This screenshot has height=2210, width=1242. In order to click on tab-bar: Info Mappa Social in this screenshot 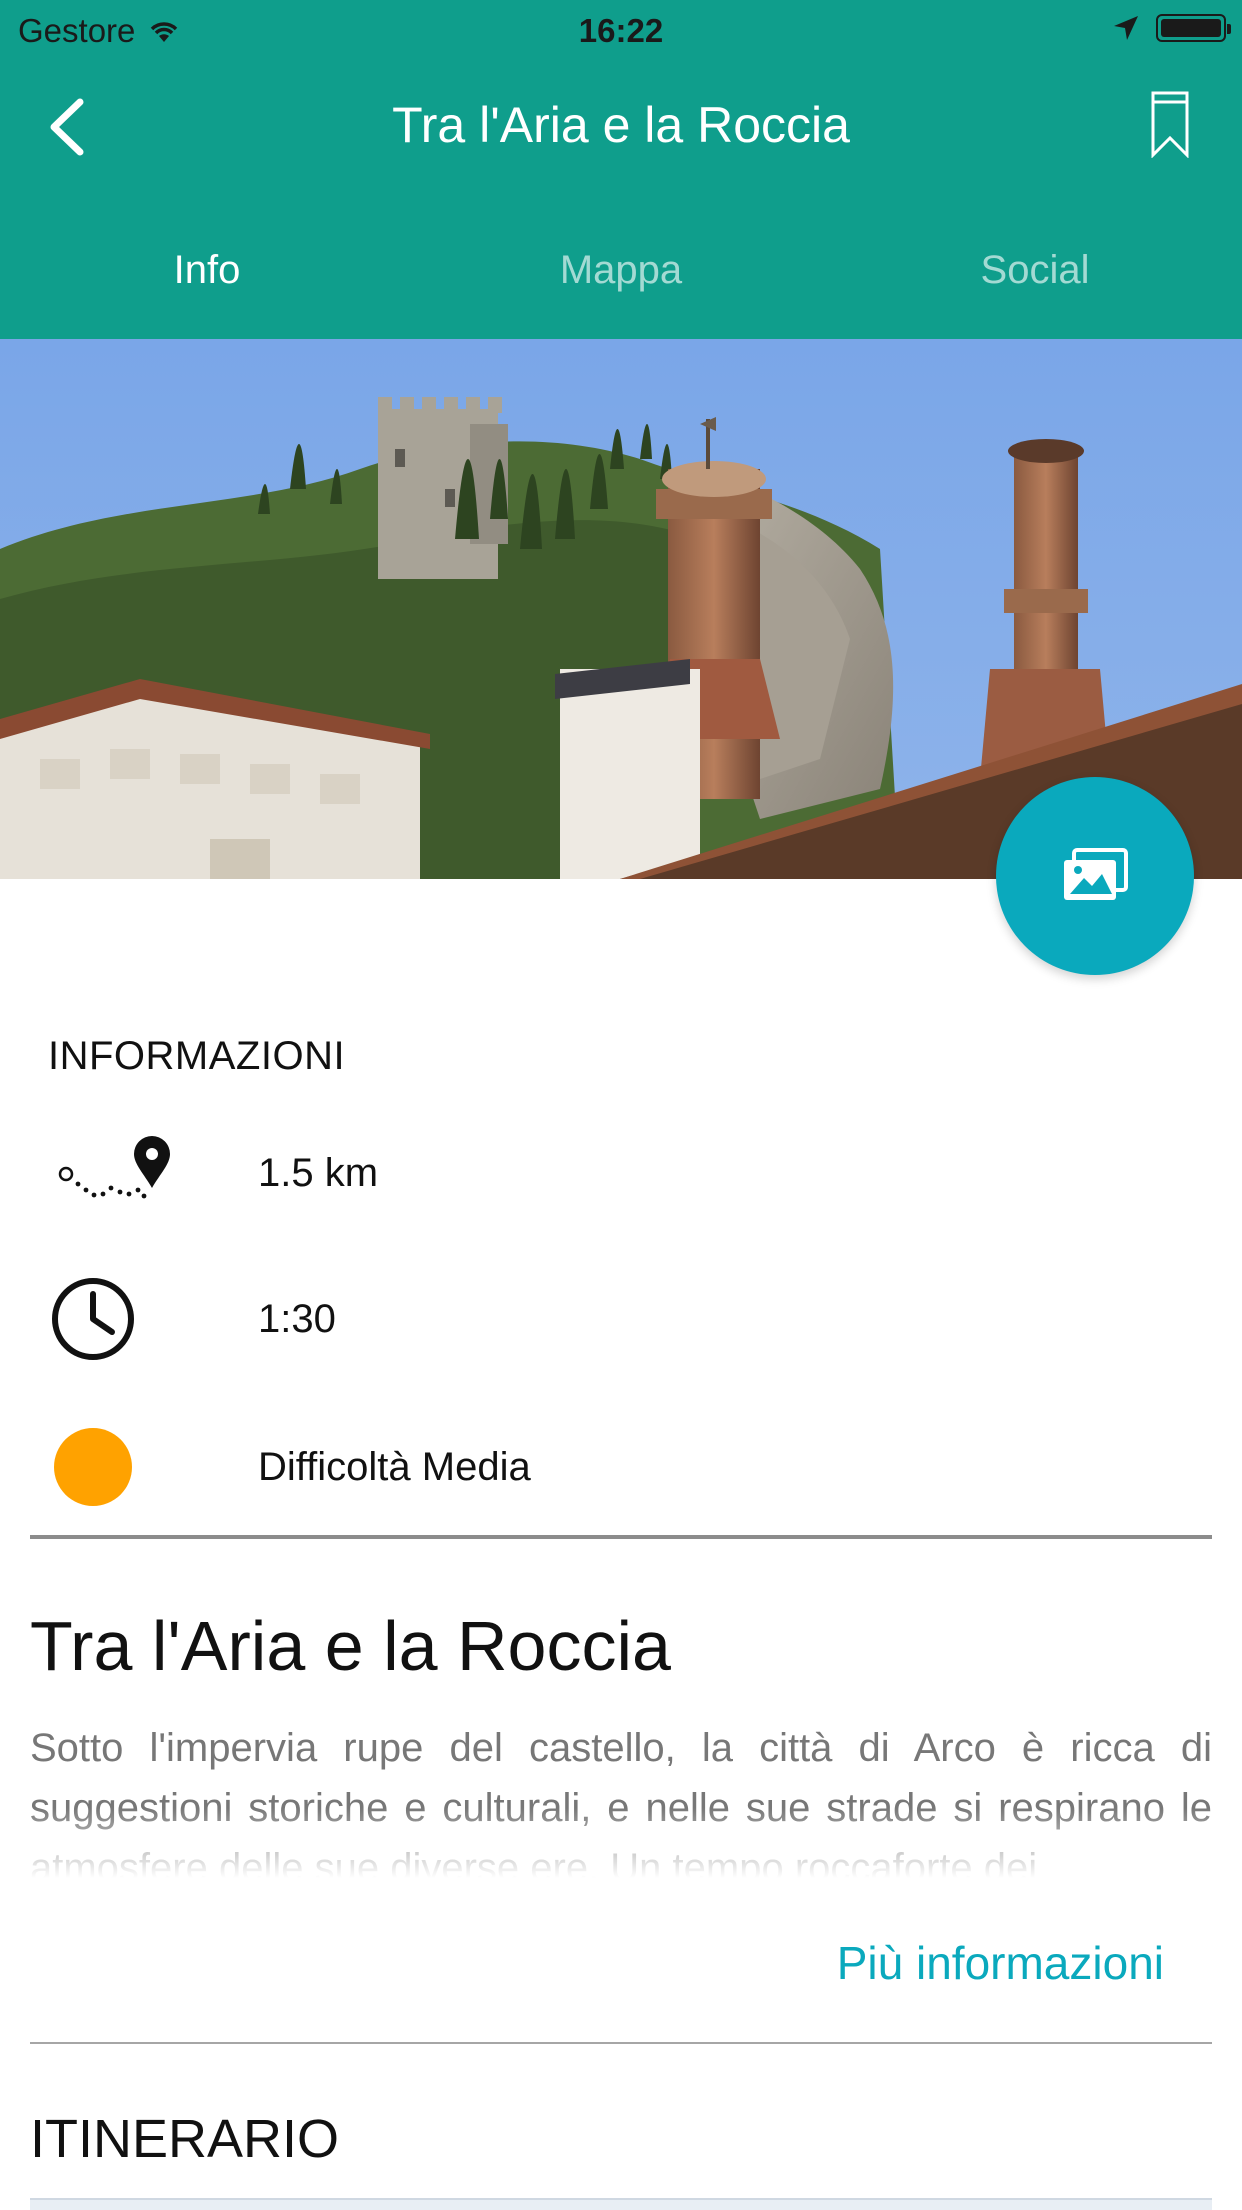, I will do `click(621, 270)`.